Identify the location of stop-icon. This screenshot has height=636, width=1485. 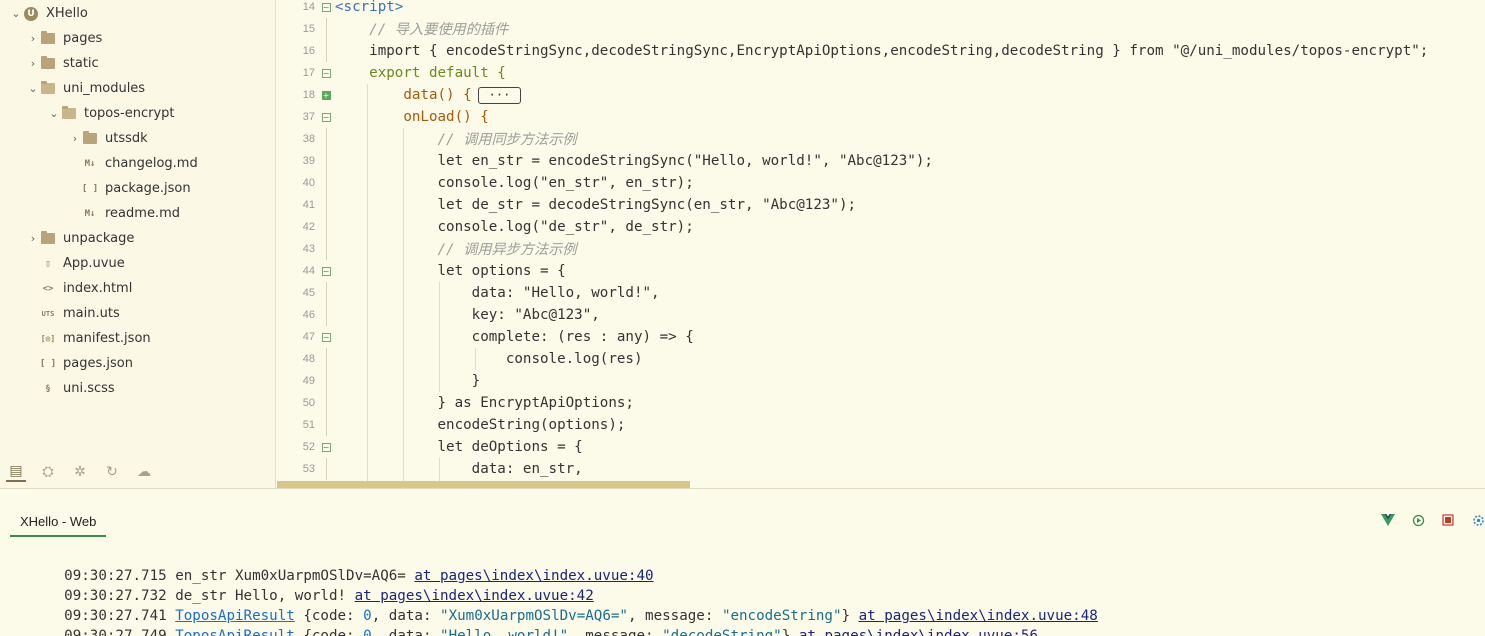
(1448, 520).